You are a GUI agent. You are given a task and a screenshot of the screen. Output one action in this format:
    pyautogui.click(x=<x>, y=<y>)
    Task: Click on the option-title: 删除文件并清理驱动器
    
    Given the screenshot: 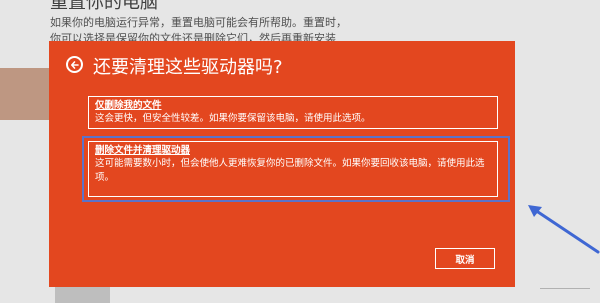 What is the action you would take?
    pyautogui.click(x=143, y=150)
    